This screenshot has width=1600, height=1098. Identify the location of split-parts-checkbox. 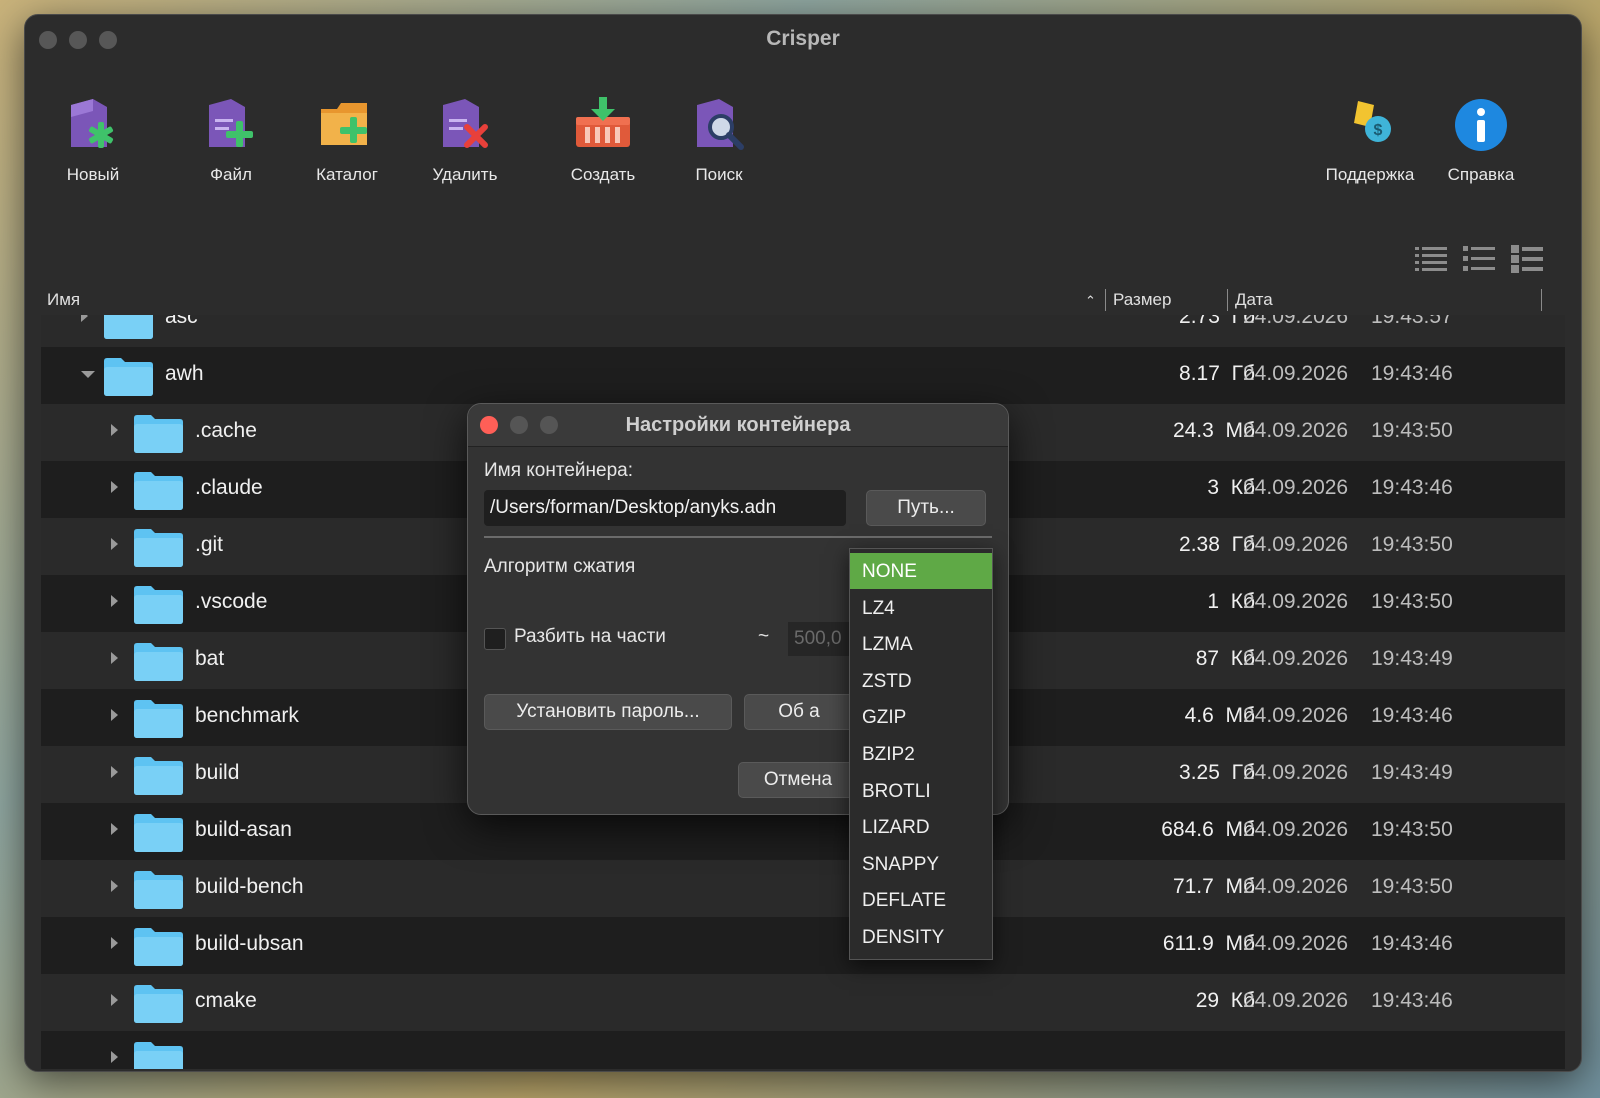
(495, 639).